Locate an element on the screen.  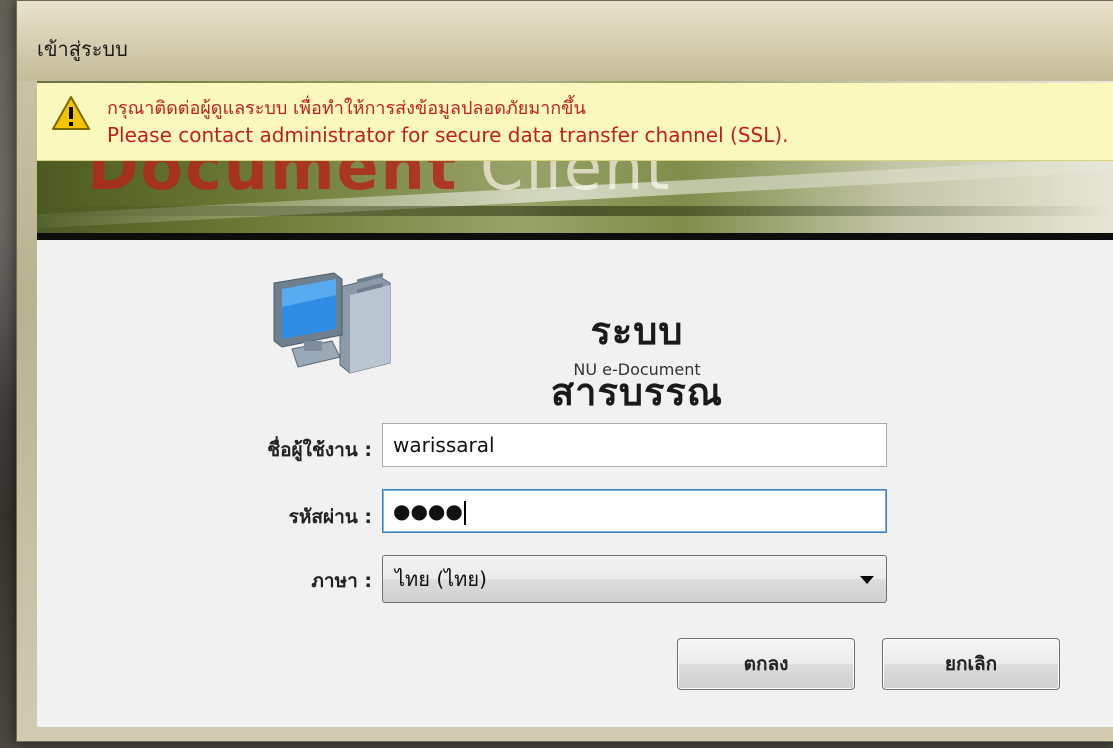
computer-icon is located at coordinates (332, 323).